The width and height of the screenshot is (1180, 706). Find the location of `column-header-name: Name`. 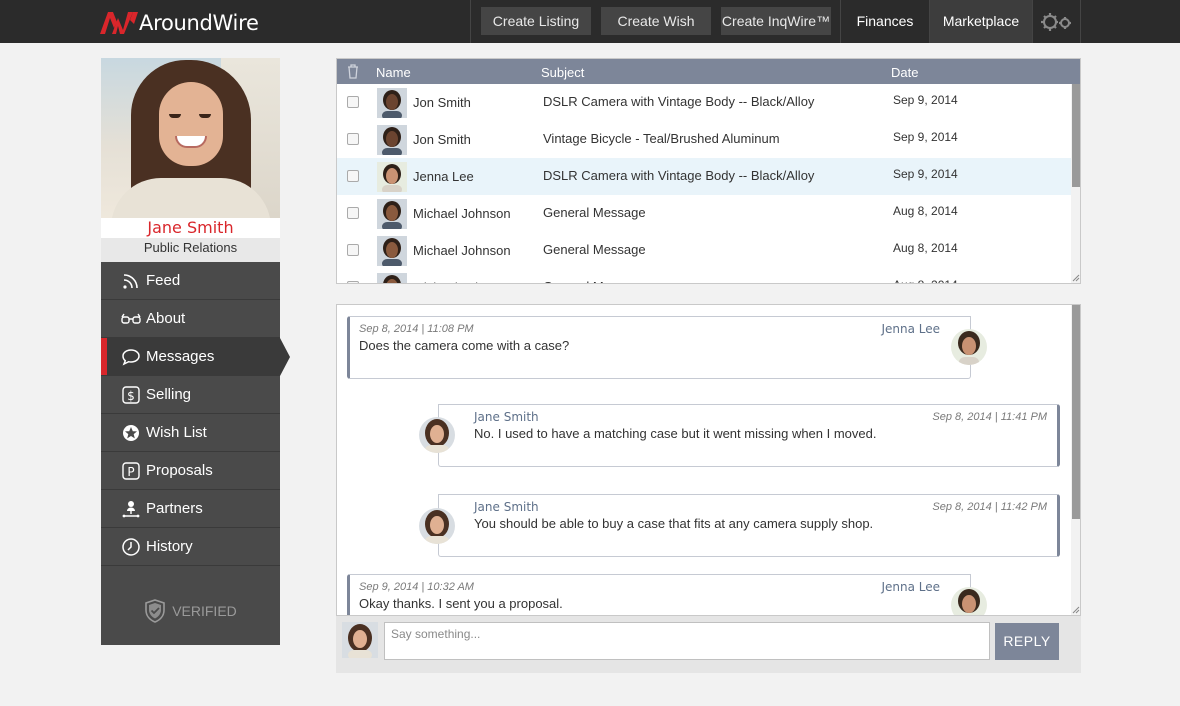

column-header-name: Name is located at coordinates (393, 72).